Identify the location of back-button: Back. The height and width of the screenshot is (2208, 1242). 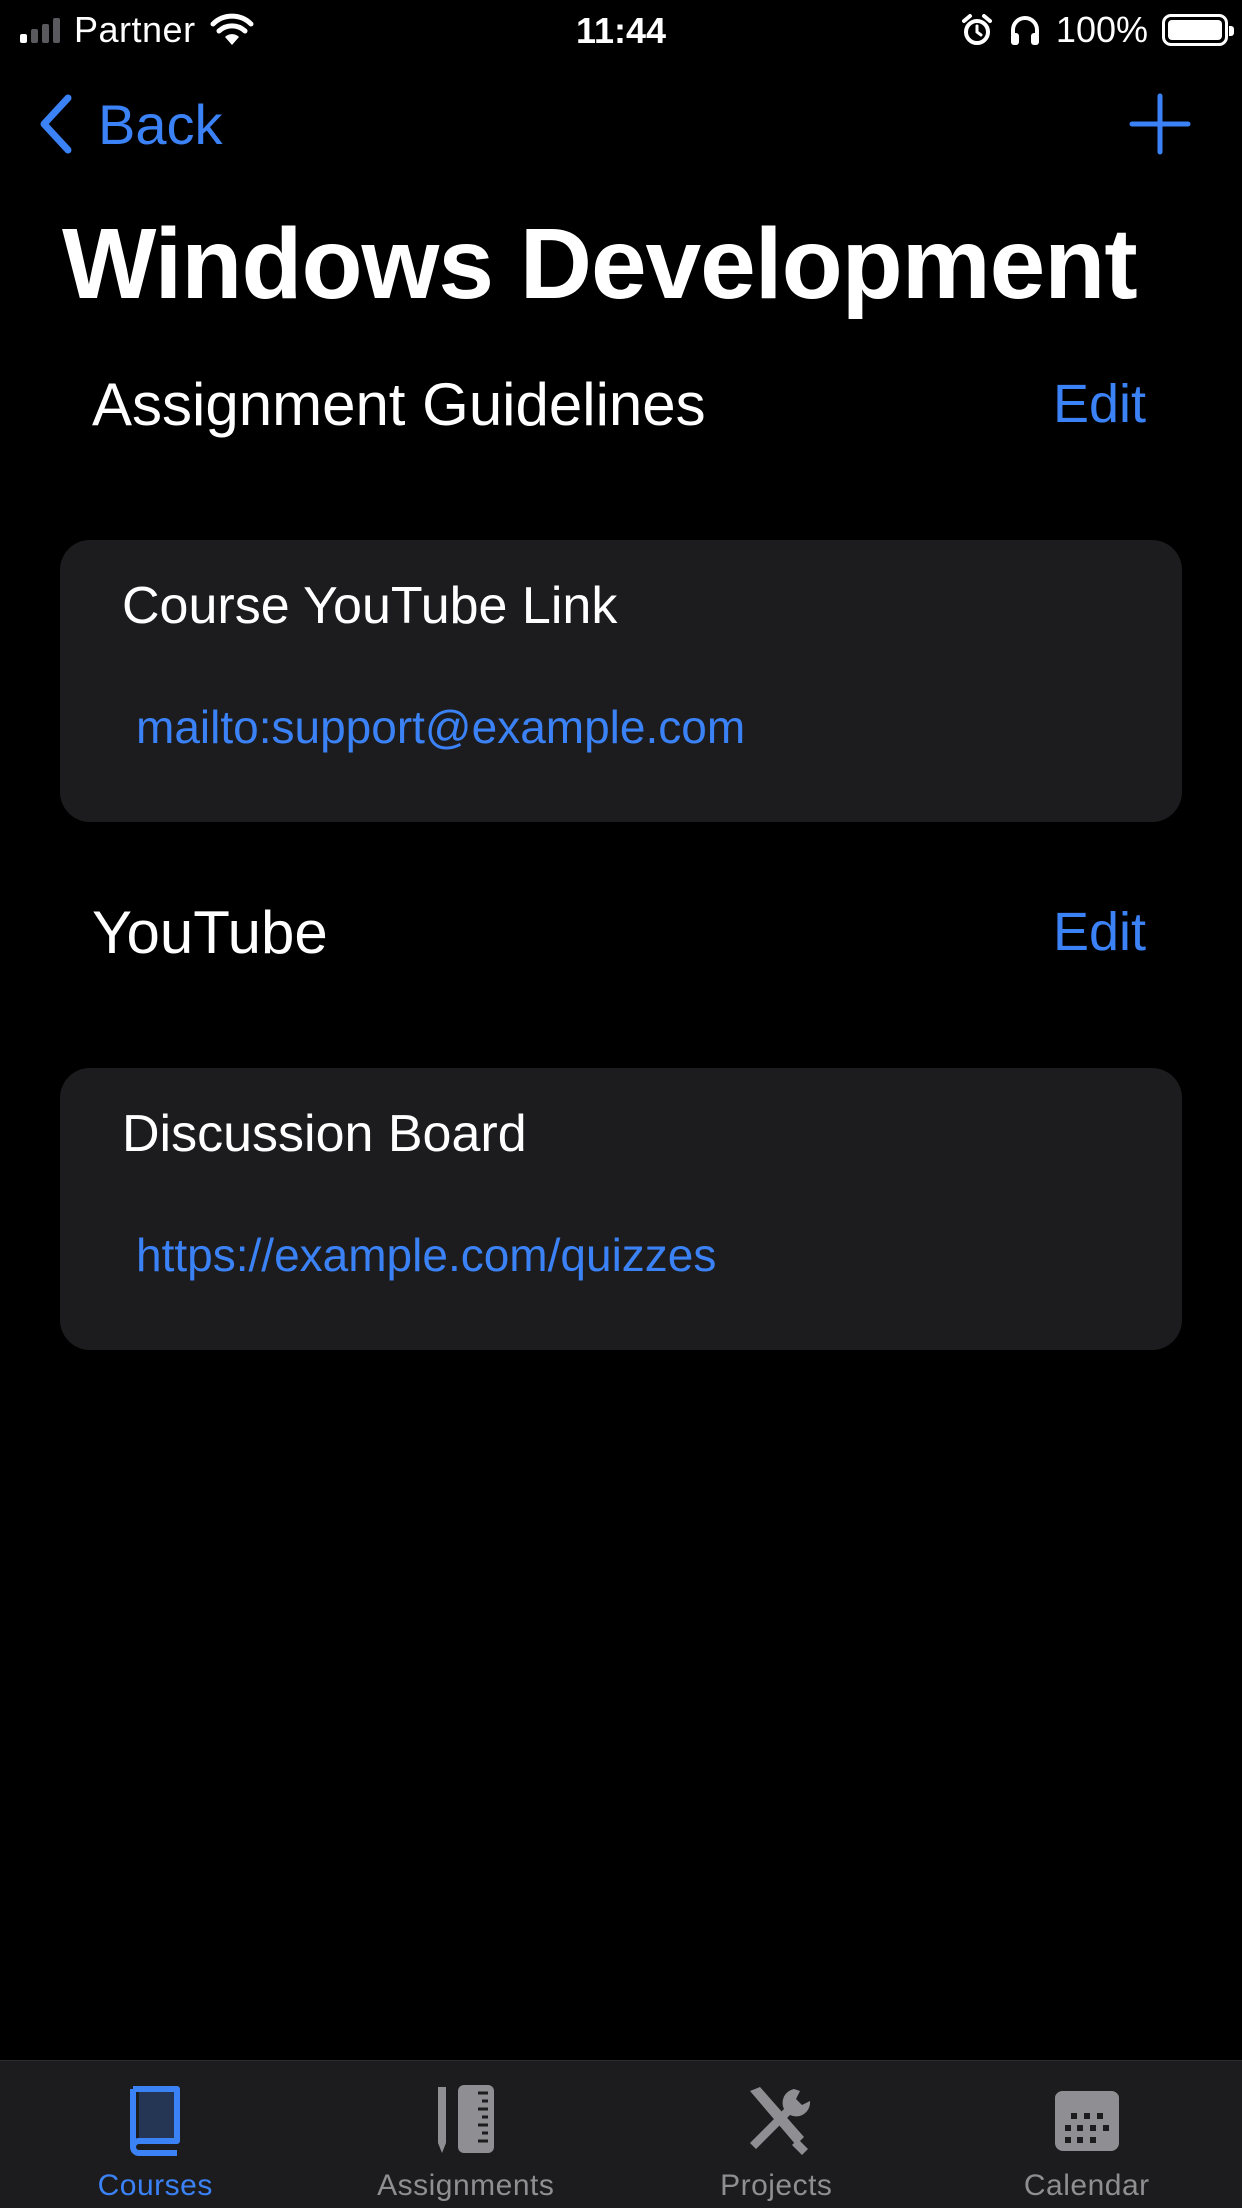
(129, 124).